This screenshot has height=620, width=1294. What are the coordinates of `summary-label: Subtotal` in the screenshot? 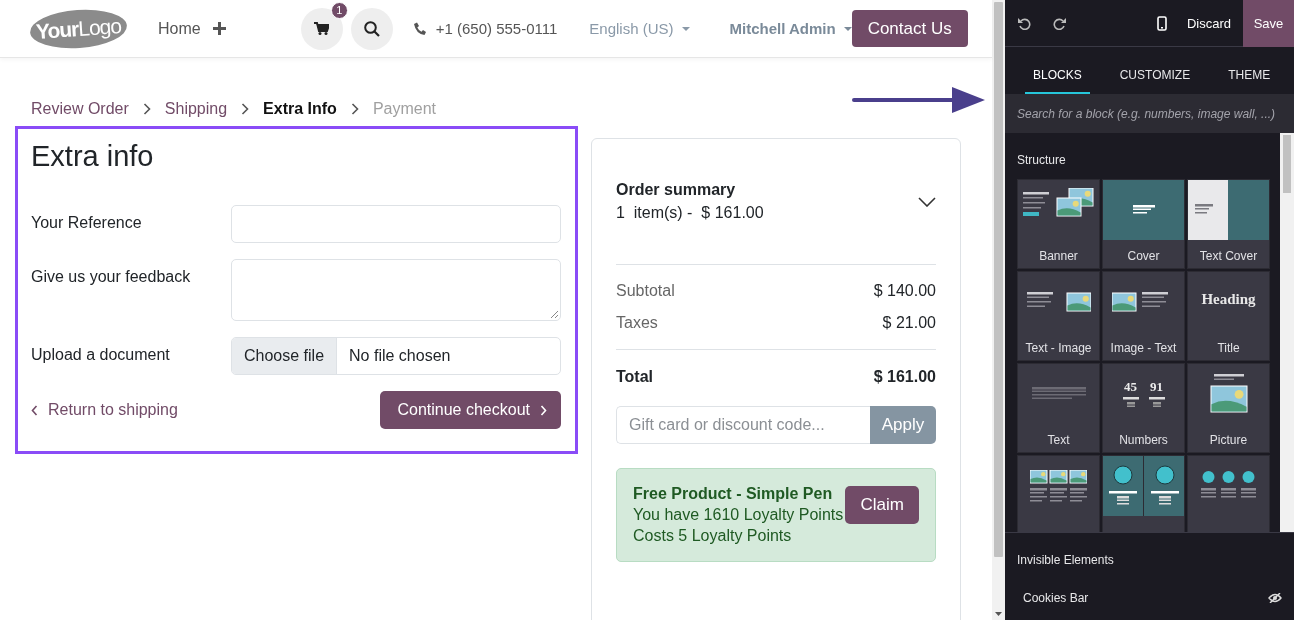 It's located at (645, 291).